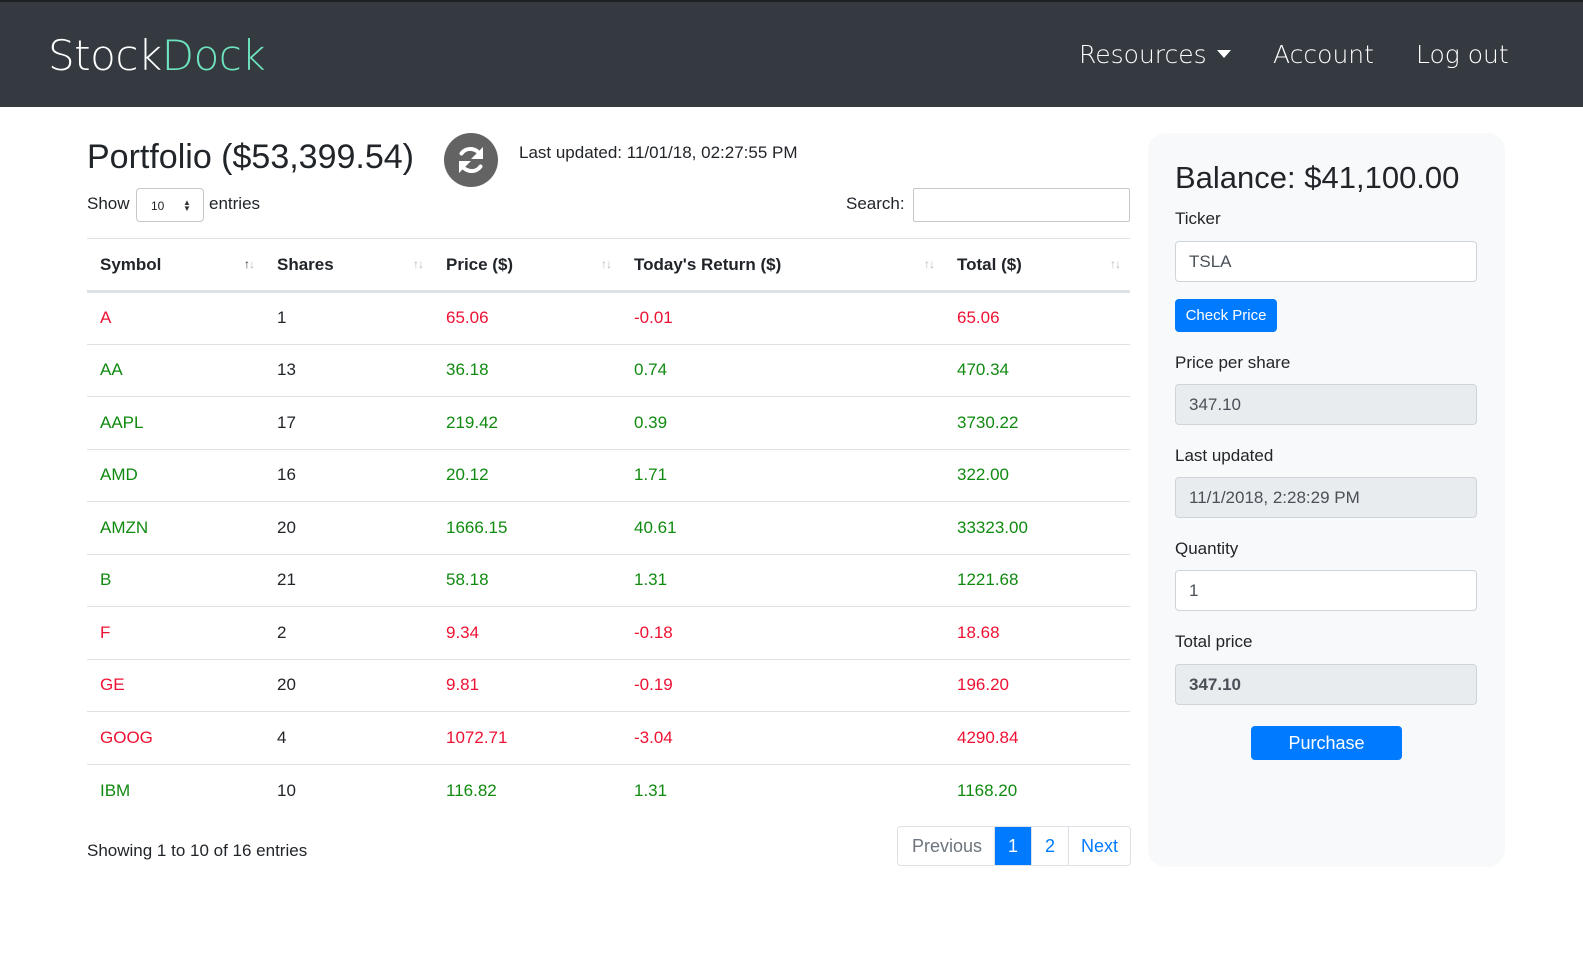 This screenshot has height=955, width=1583. What do you see at coordinates (782, 528) in the screenshot?
I see `cell-todays-return: 40.61` at bounding box center [782, 528].